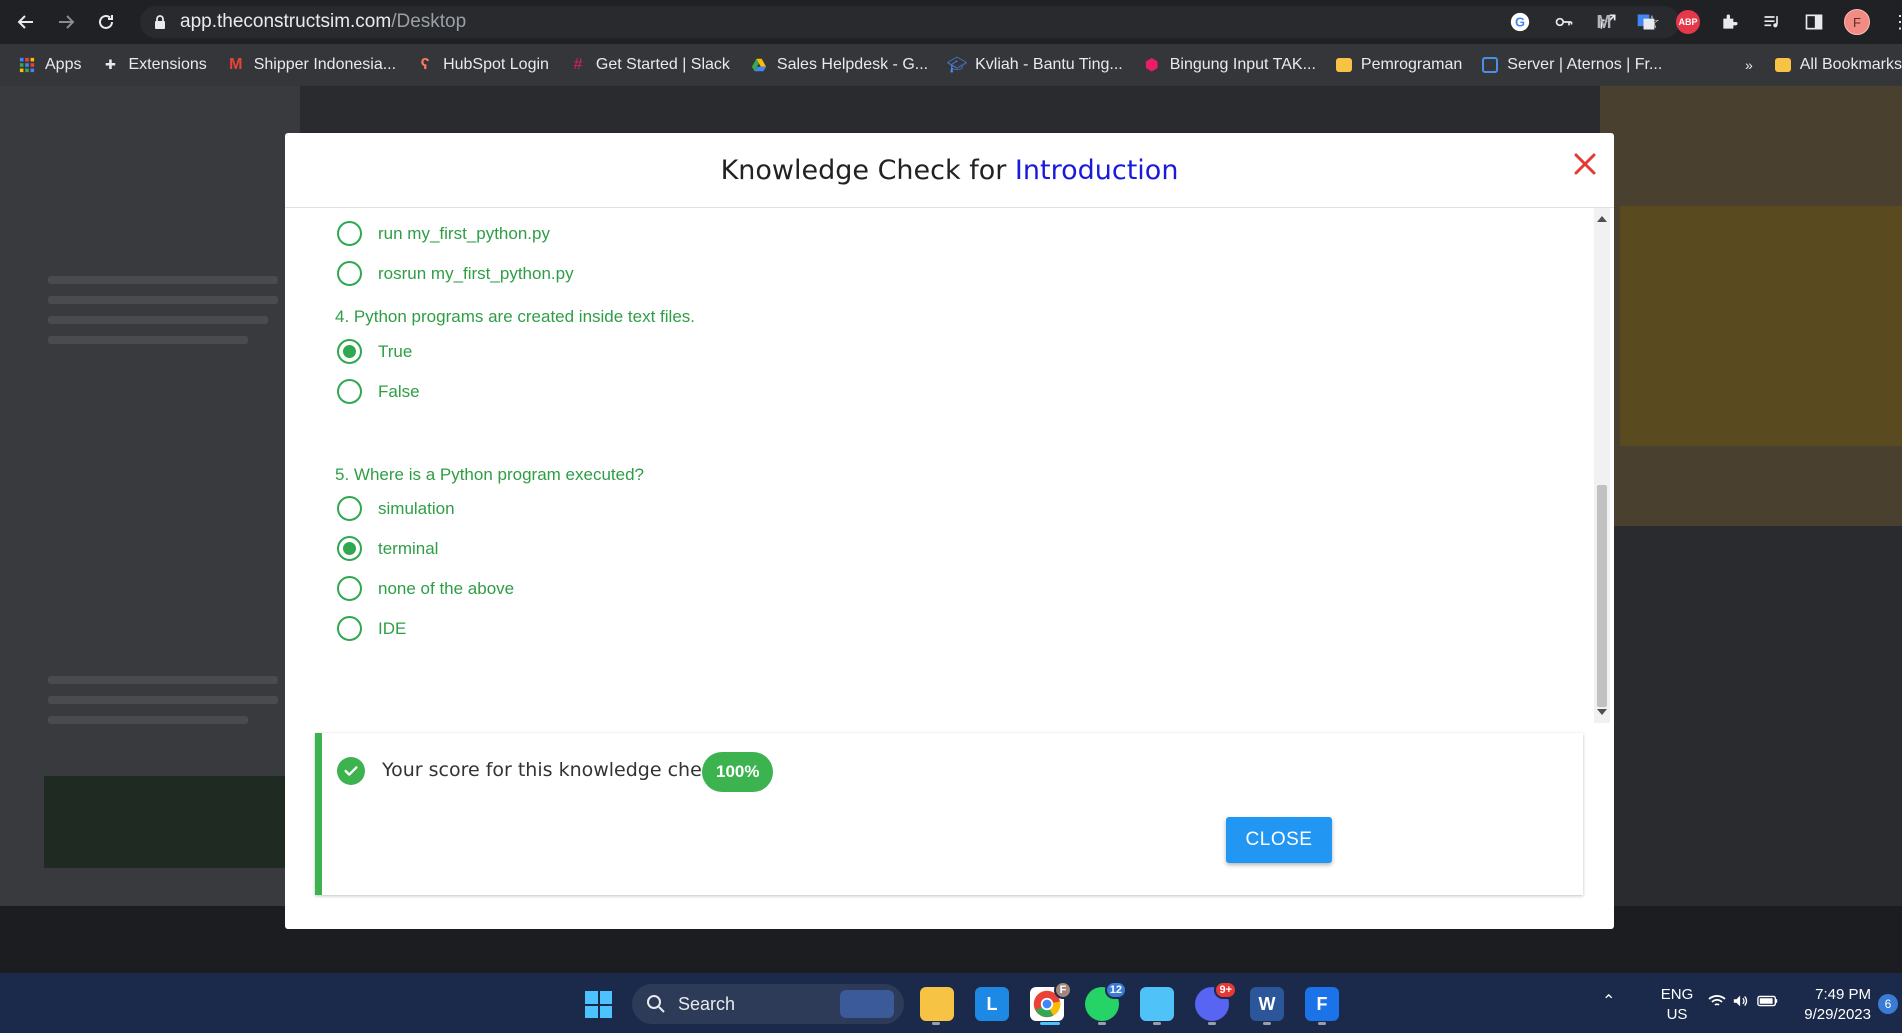 This screenshot has height=1033, width=1902. Describe the element at coordinates (1267, 1004) in the screenshot. I see `word-icon: W` at that location.